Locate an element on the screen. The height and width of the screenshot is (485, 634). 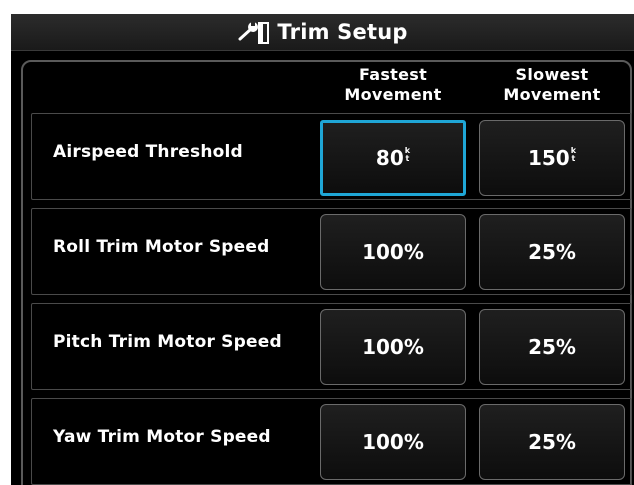
roll-trim-fastest-value: 100% is located at coordinates (393, 252).